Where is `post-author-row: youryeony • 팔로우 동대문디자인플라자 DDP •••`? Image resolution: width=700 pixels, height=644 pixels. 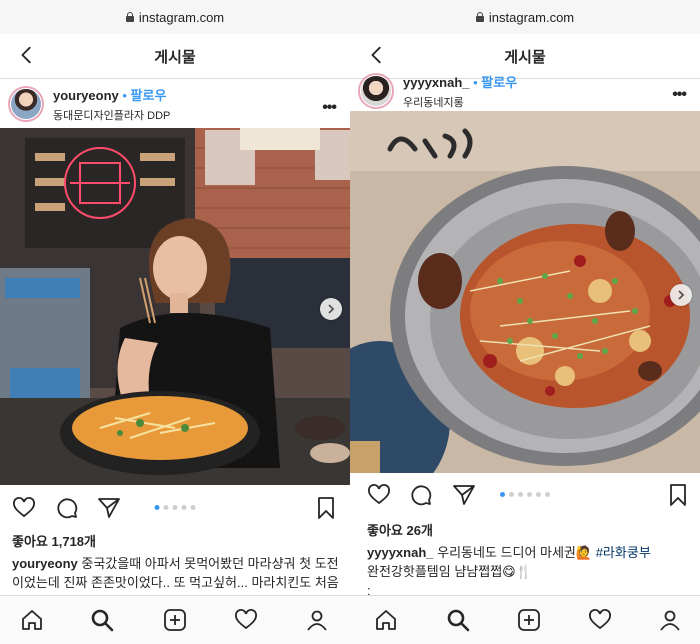 post-author-row: youryeony • 팔로우 동대문디자인플라자 DDP ••• is located at coordinates (175, 104).